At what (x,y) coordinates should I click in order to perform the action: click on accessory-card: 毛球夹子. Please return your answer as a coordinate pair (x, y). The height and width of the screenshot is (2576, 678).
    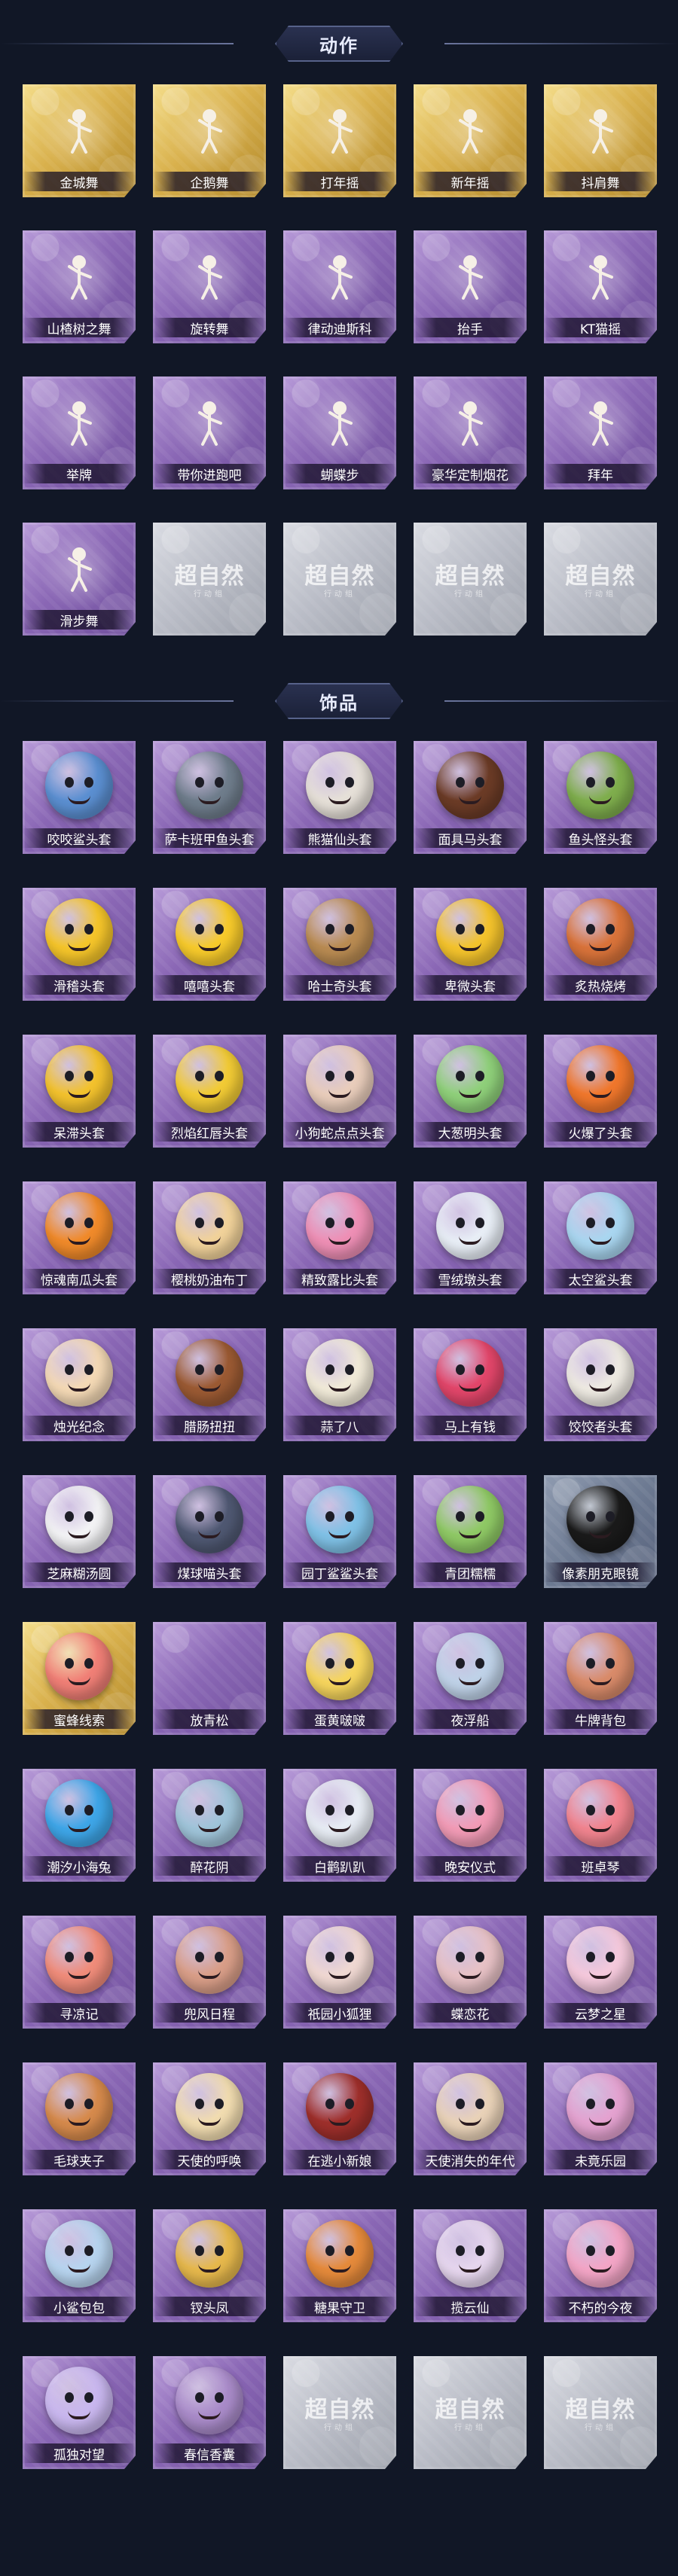
    Looking at the image, I should click on (79, 2118).